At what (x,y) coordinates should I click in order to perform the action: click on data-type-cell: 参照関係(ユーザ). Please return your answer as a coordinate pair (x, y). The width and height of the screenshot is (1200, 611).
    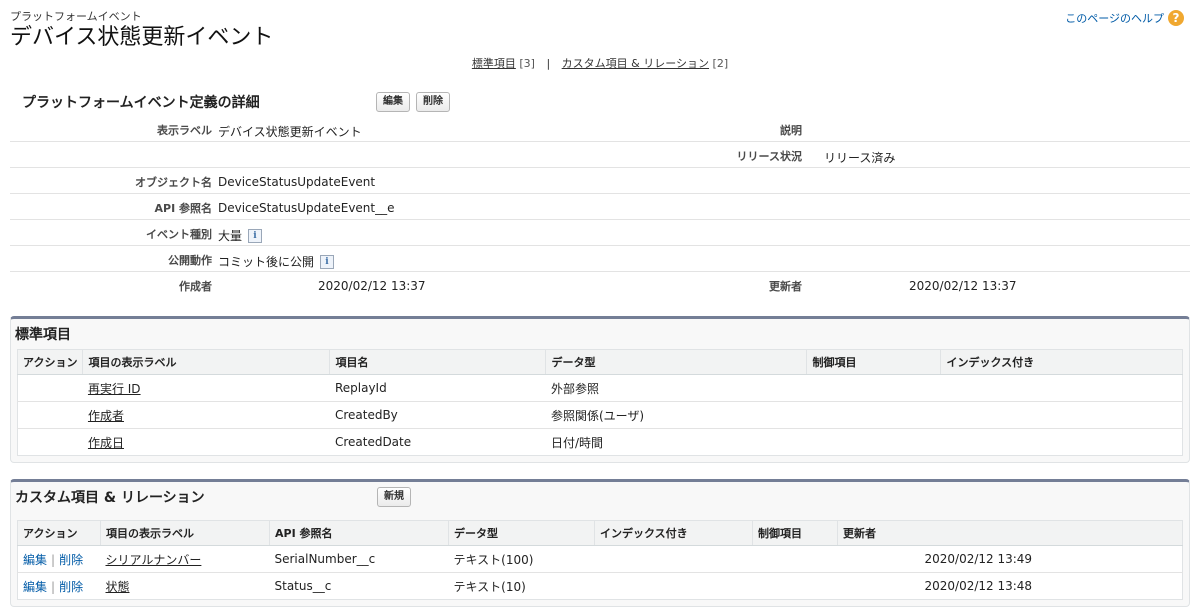
    Looking at the image, I should click on (676, 415).